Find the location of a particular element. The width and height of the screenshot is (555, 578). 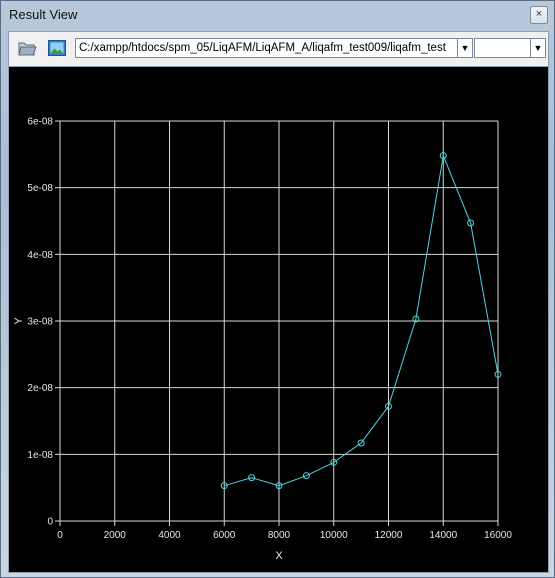

path-dropdown-button: ▼ is located at coordinates (465, 48).